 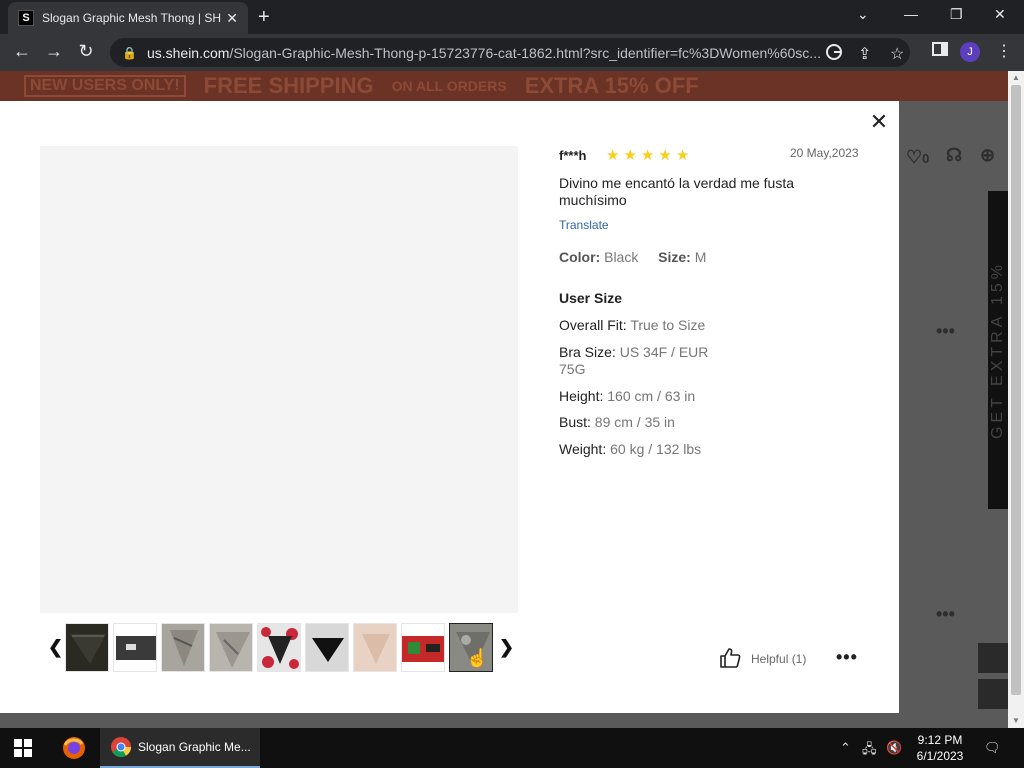 What do you see at coordinates (954, 155) in the screenshot?
I see `support-headset-icon: ☊` at bounding box center [954, 155].